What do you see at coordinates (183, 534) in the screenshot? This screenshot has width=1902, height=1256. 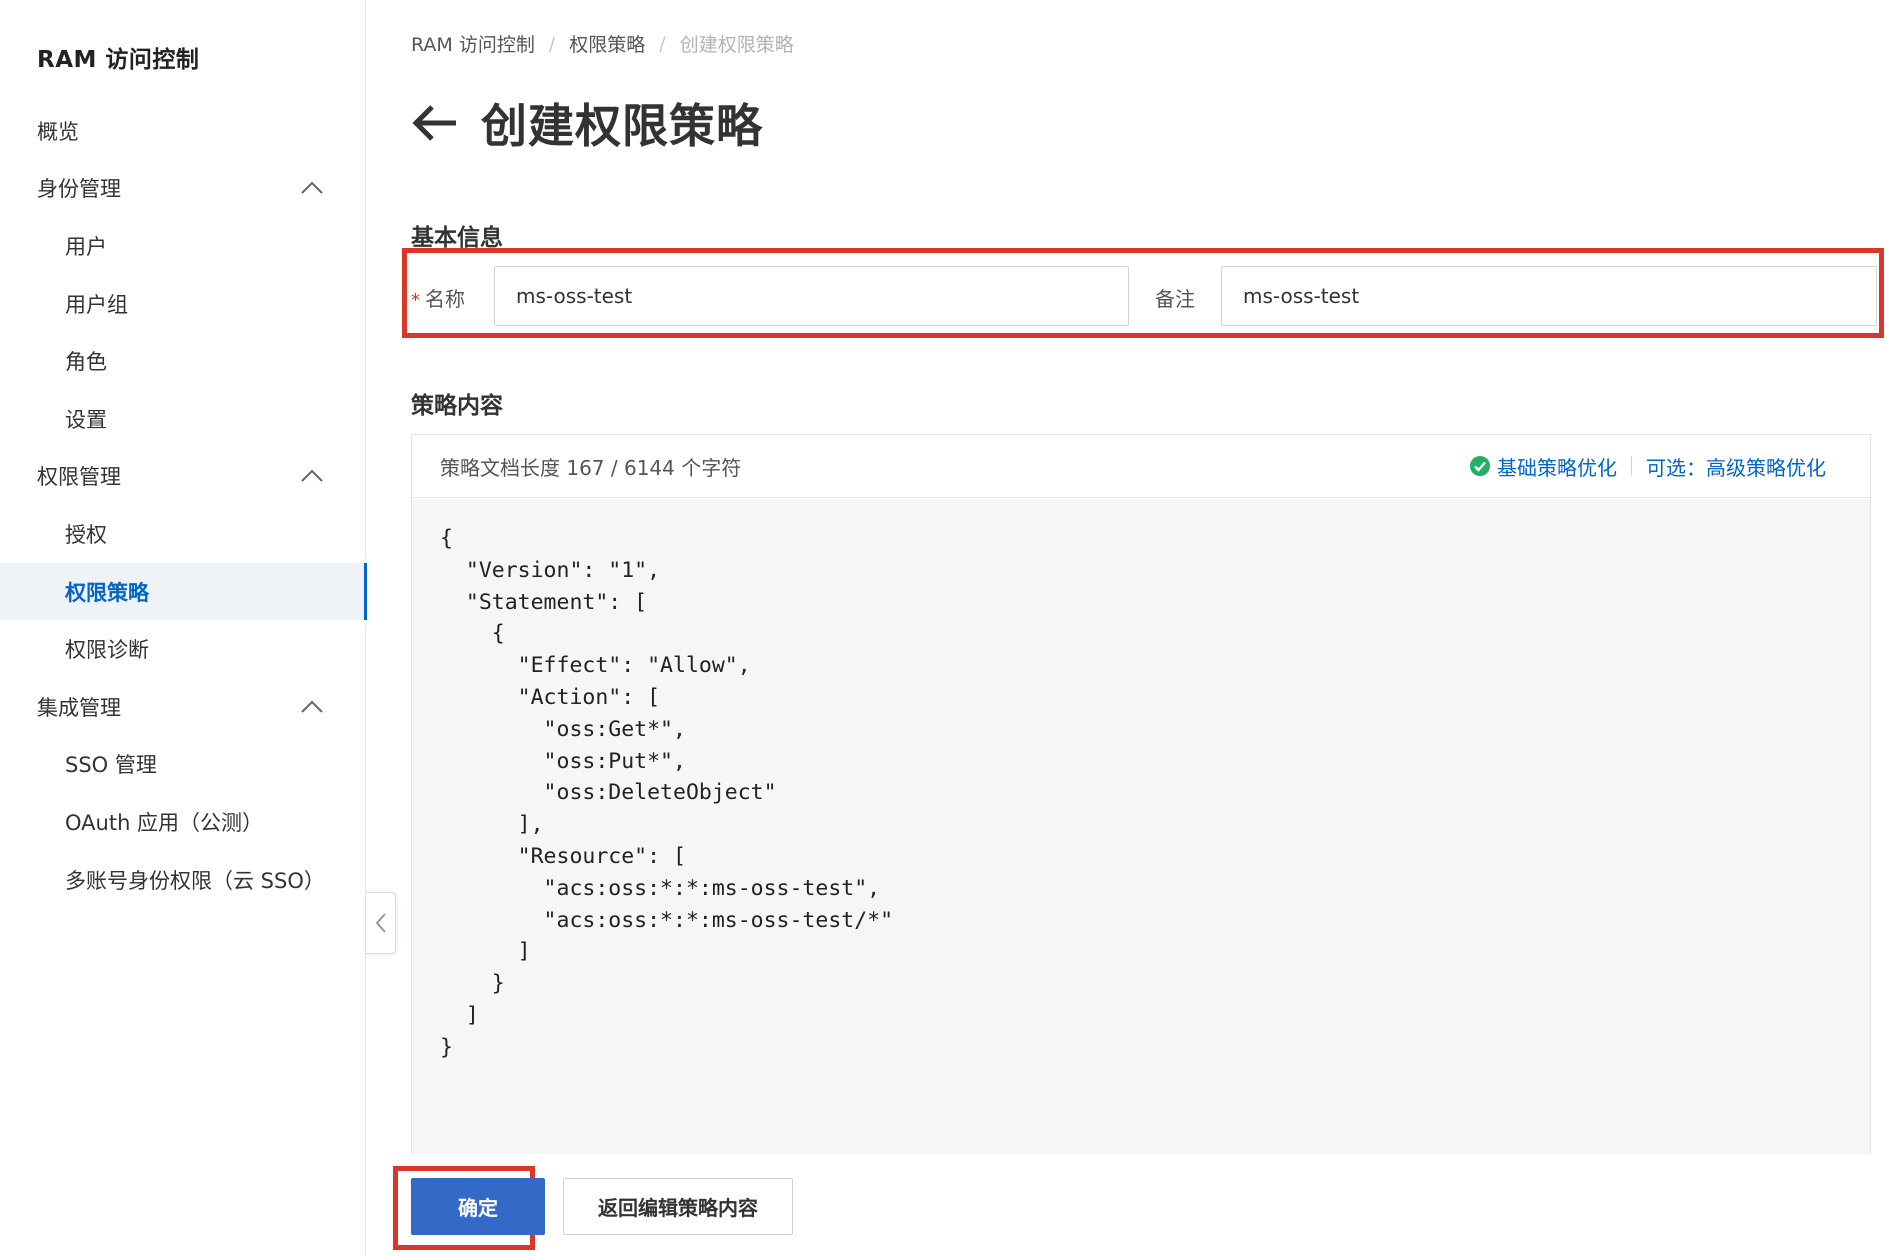 I see `sidebar-item-grants: 授权` at bounding box center [183, 534].